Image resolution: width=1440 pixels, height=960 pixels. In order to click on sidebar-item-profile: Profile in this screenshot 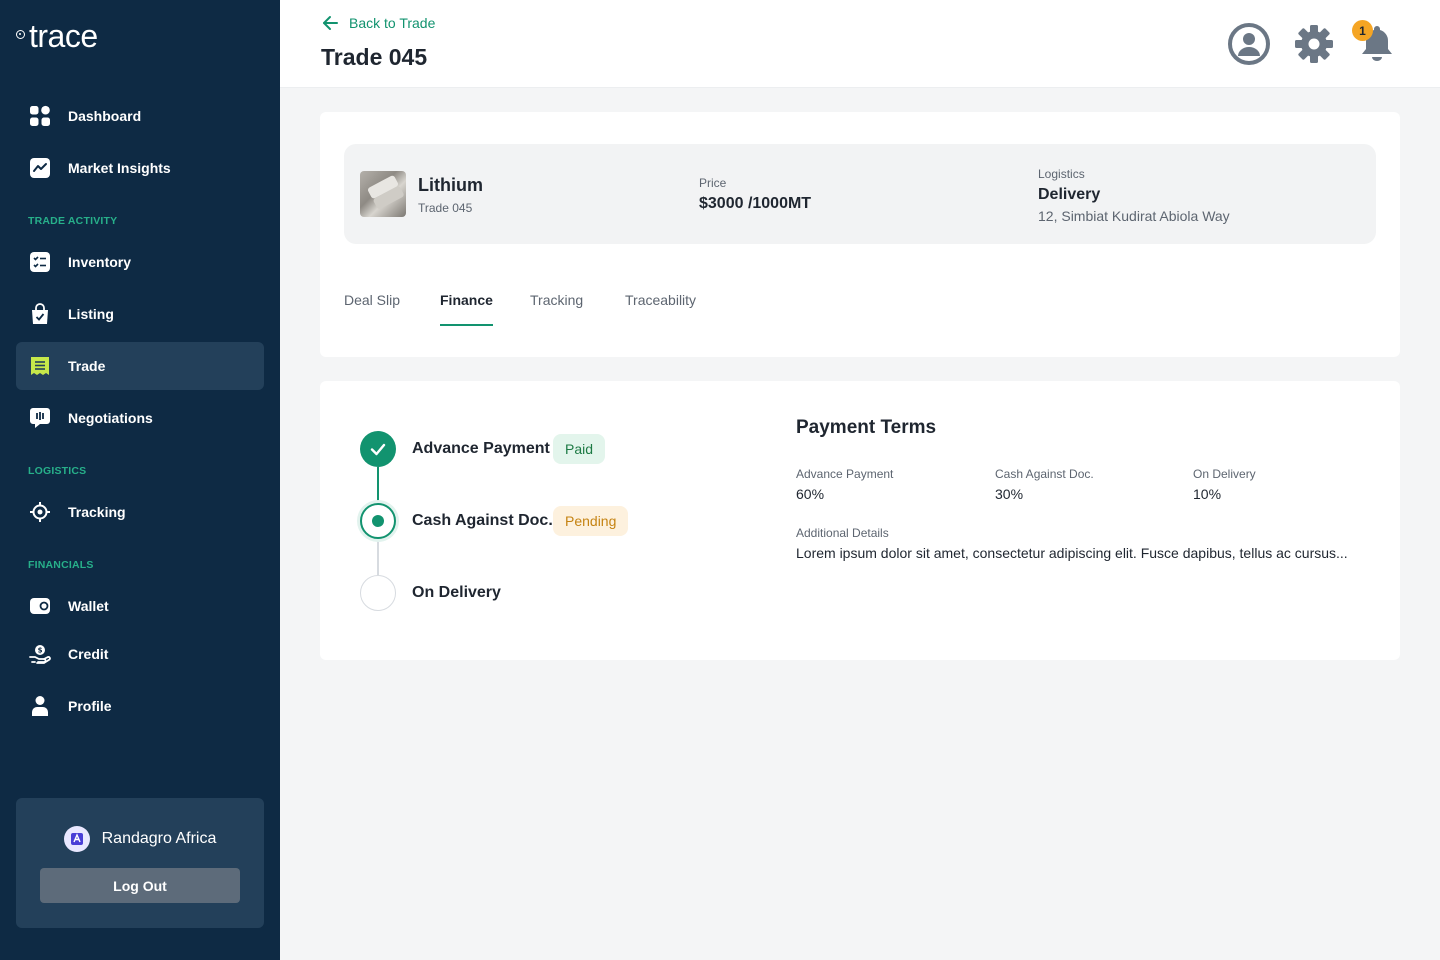, I will do `click(140, 706)`.